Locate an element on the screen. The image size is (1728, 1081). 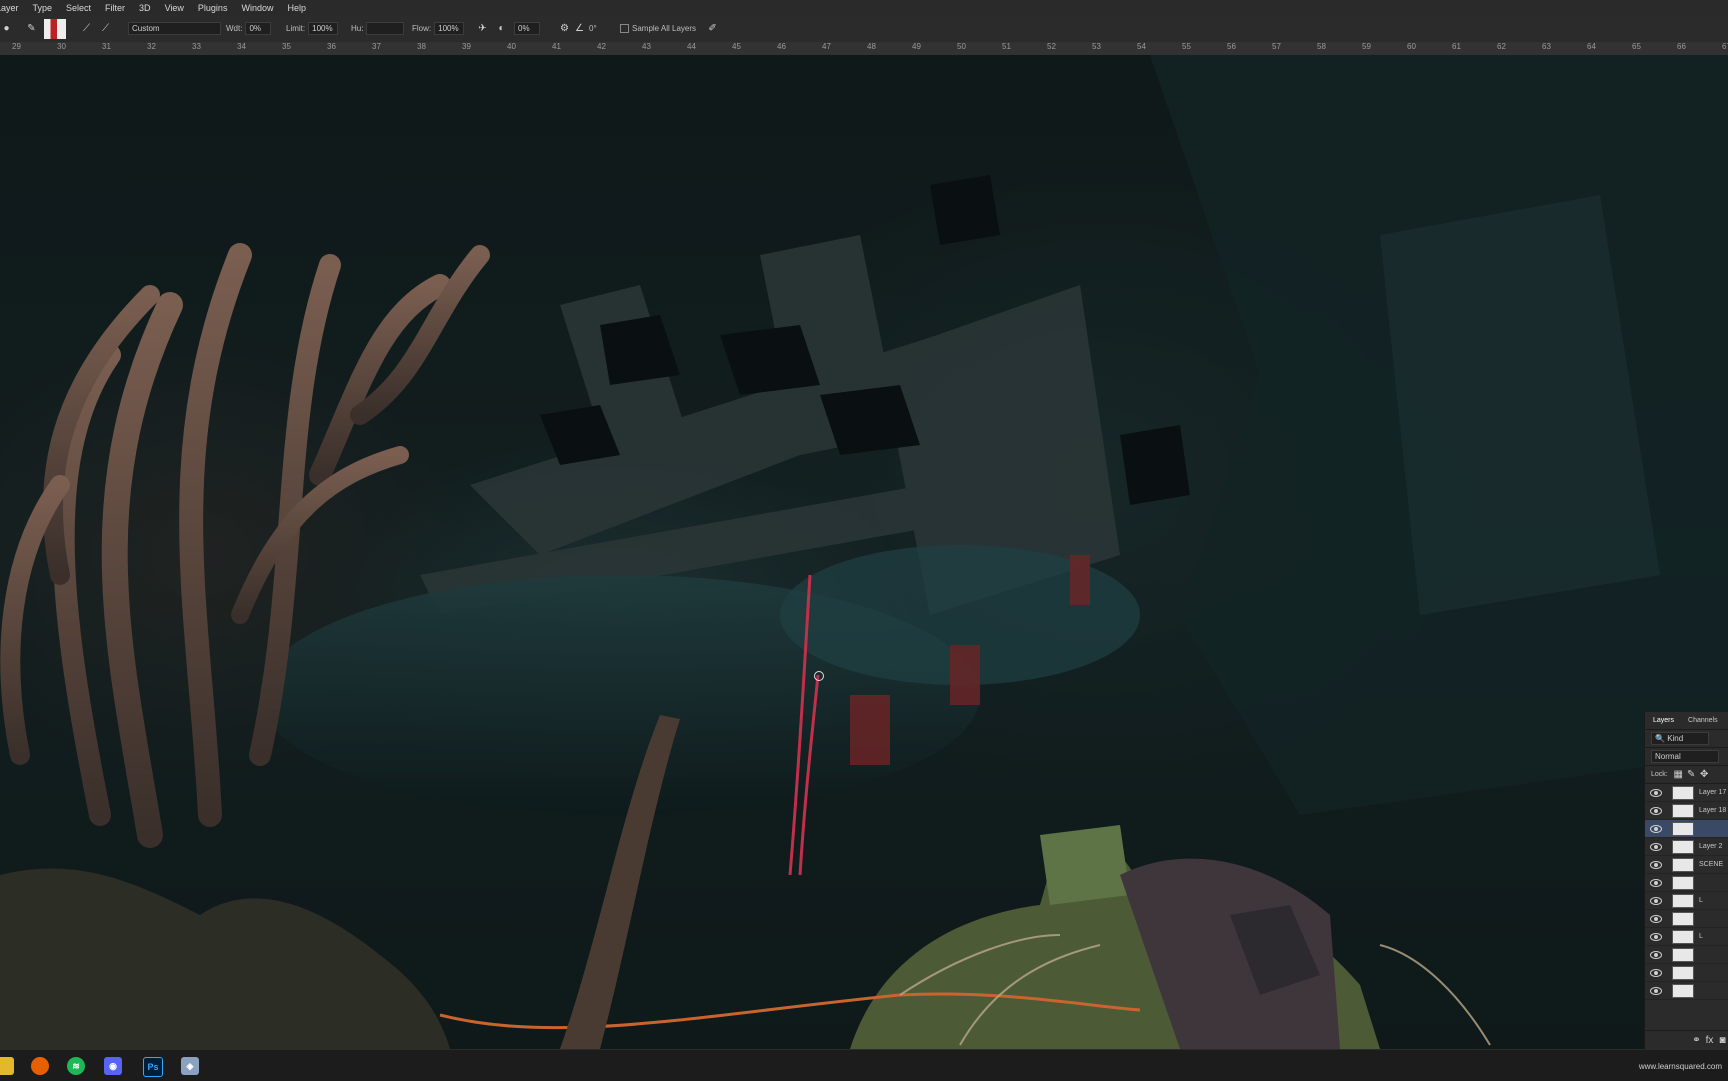
ruler-tick: 33 is located at coordinates (196, 46).